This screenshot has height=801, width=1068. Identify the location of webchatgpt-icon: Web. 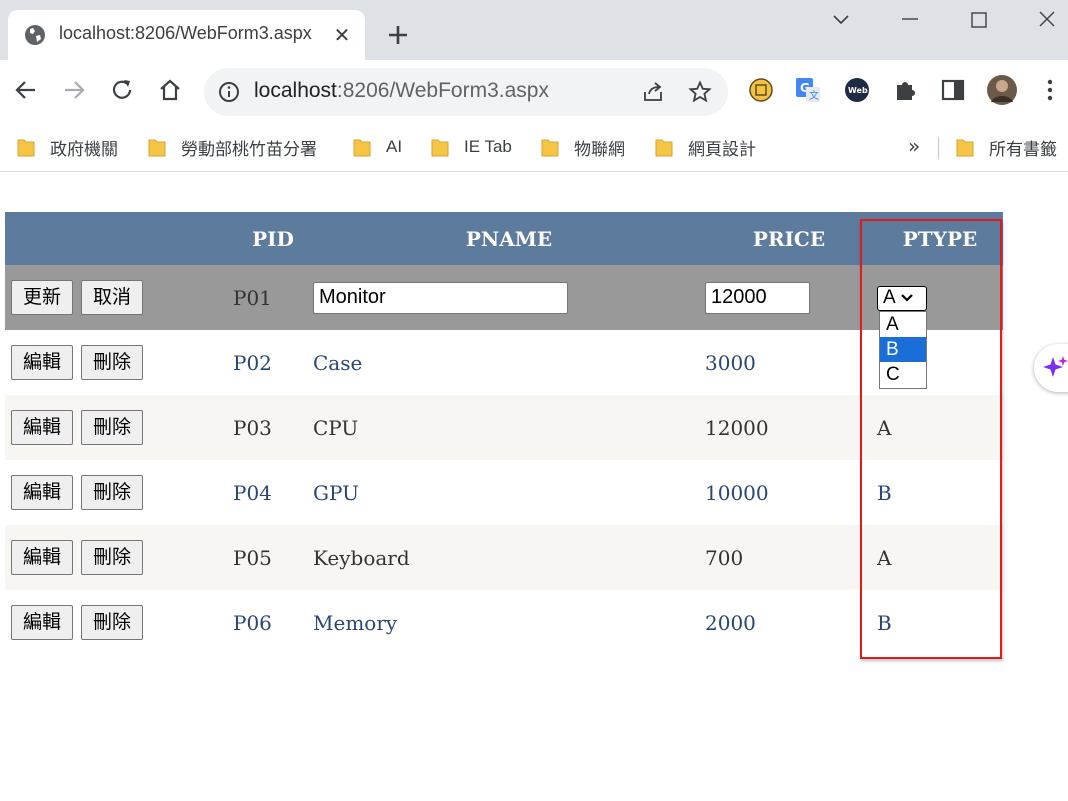
(857, 90).